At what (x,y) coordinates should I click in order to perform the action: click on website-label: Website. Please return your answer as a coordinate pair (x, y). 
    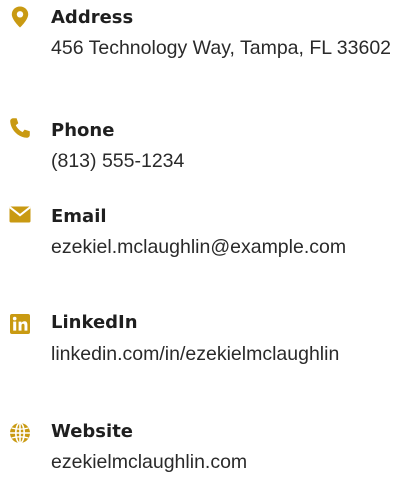
    Looking at the image, I should click on (92, 431).